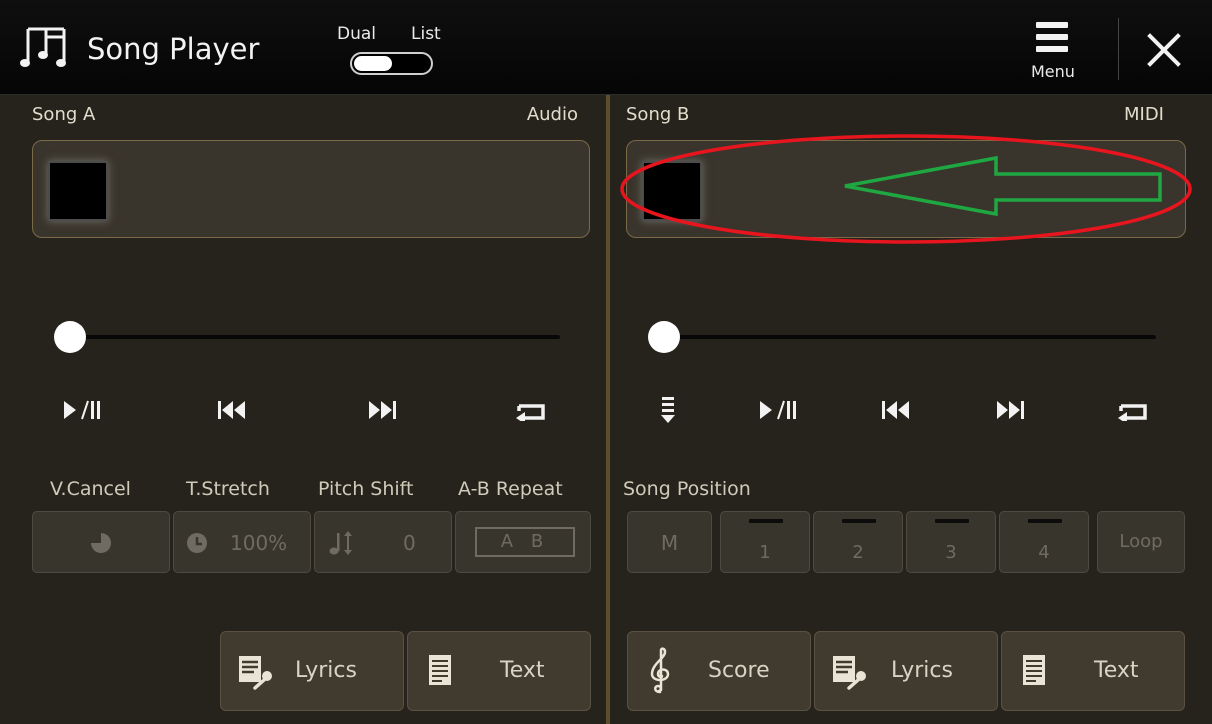 The height and width of the screenshot is (724, 1212). I want to click on song-a-text-label: Text, so click(522, 670).